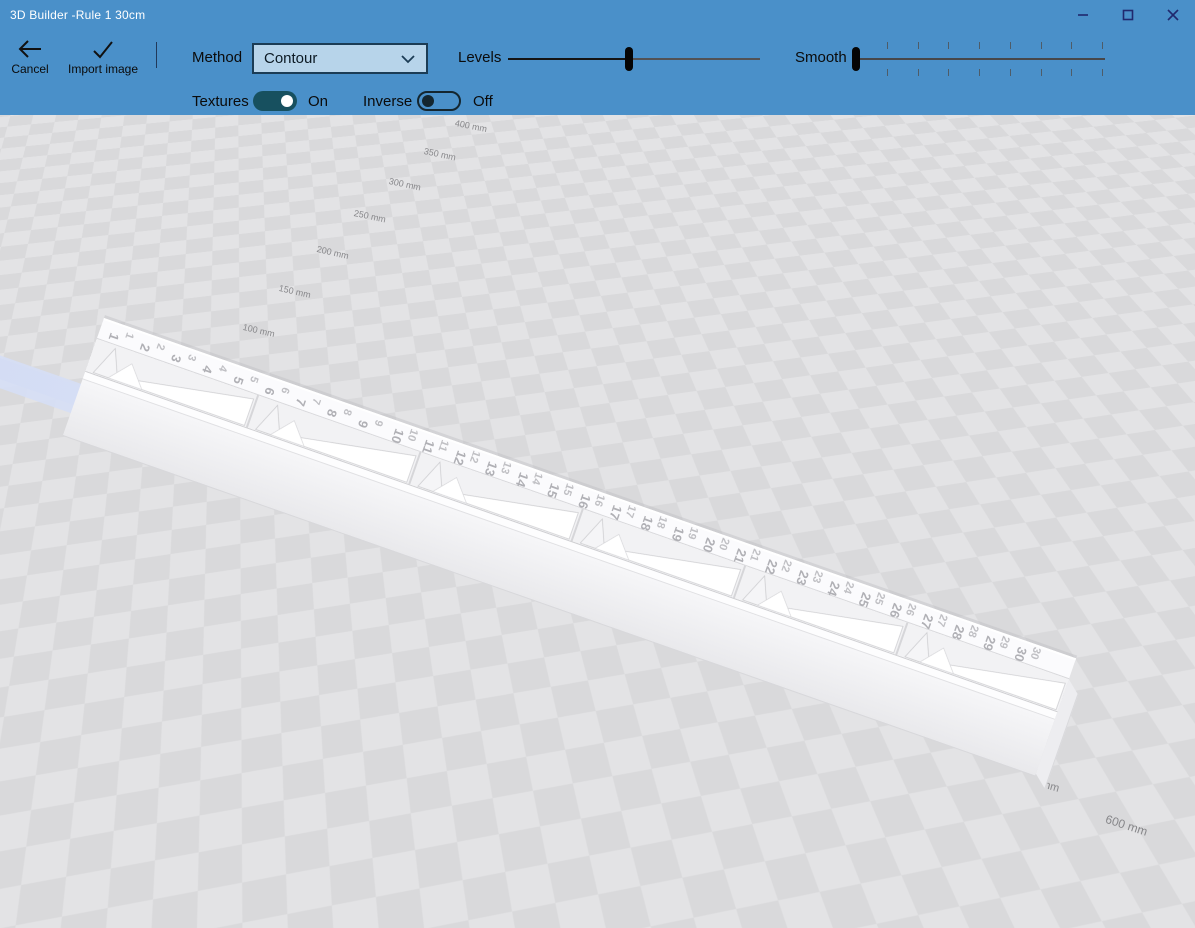  Describe the element at coordinates (220, 101) in the screenshot. I see `textures-label: Textures` at that location.